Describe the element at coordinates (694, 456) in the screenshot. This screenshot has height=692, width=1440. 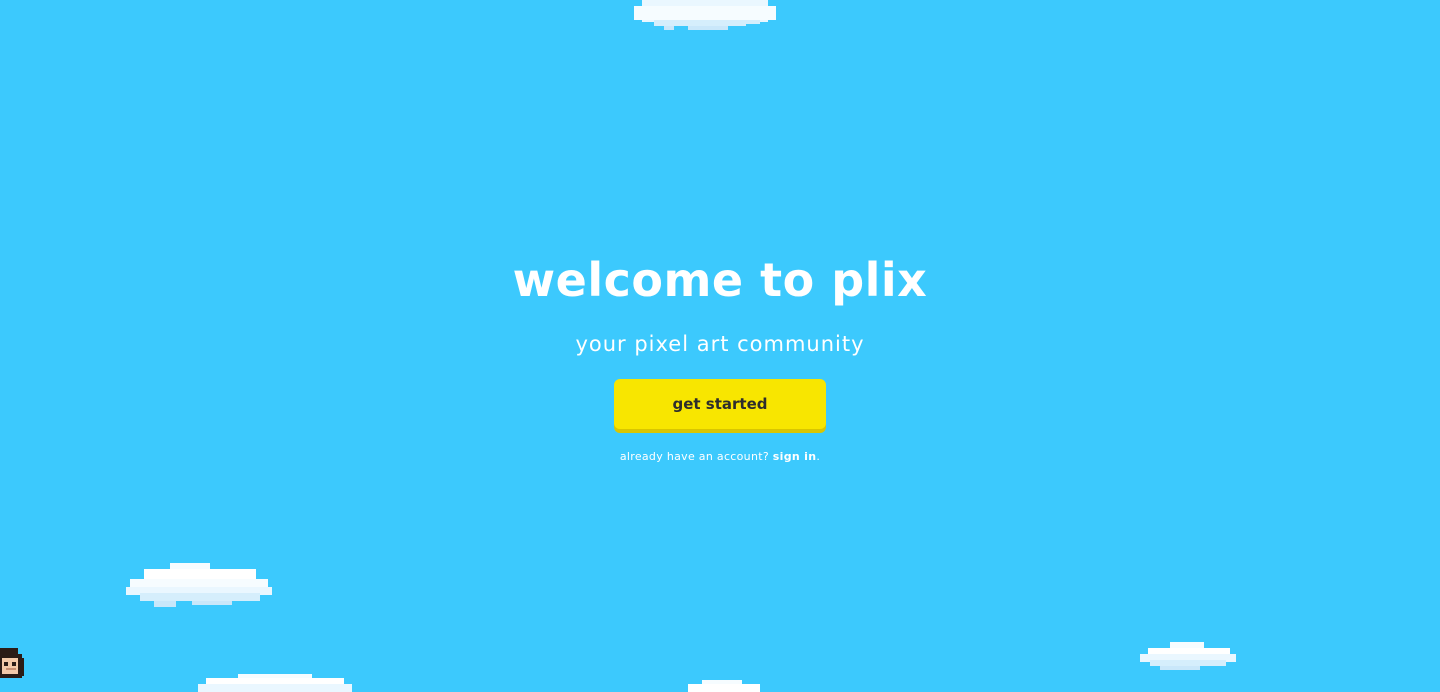
I see `sign-in-prompt-text: already have an account?` at that location.